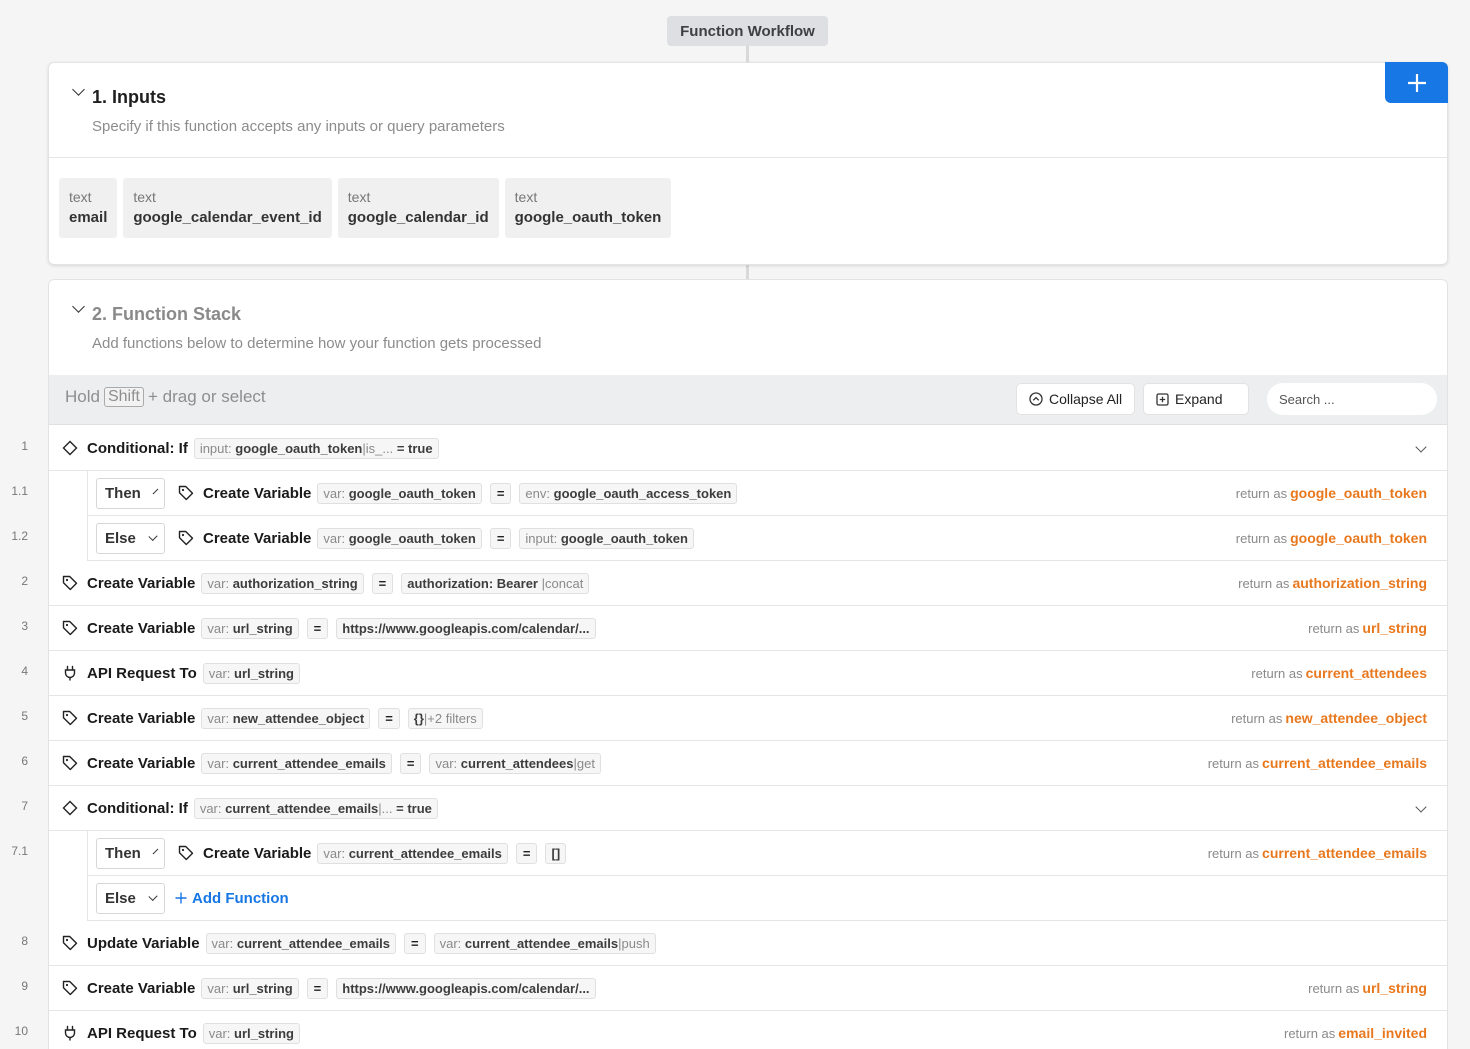  I want to click on function-name: Create Variable, so click(141, 628).